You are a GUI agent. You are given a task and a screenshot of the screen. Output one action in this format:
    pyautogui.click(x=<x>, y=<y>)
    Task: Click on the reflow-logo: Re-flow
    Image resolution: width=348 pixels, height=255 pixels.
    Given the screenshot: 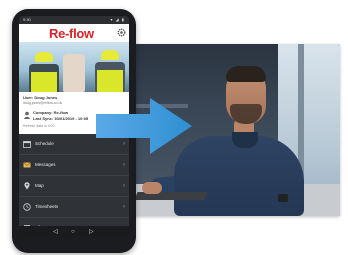 What is the action you would take?
    pyautogui.click(x=71, y=33)
    